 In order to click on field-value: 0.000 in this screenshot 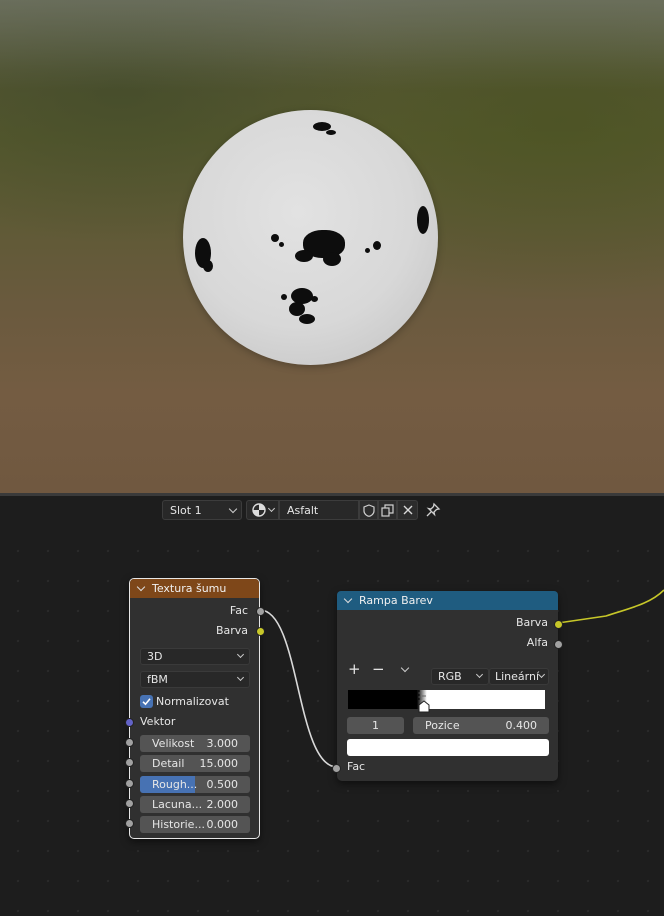, I will do `click(222, 824)`.